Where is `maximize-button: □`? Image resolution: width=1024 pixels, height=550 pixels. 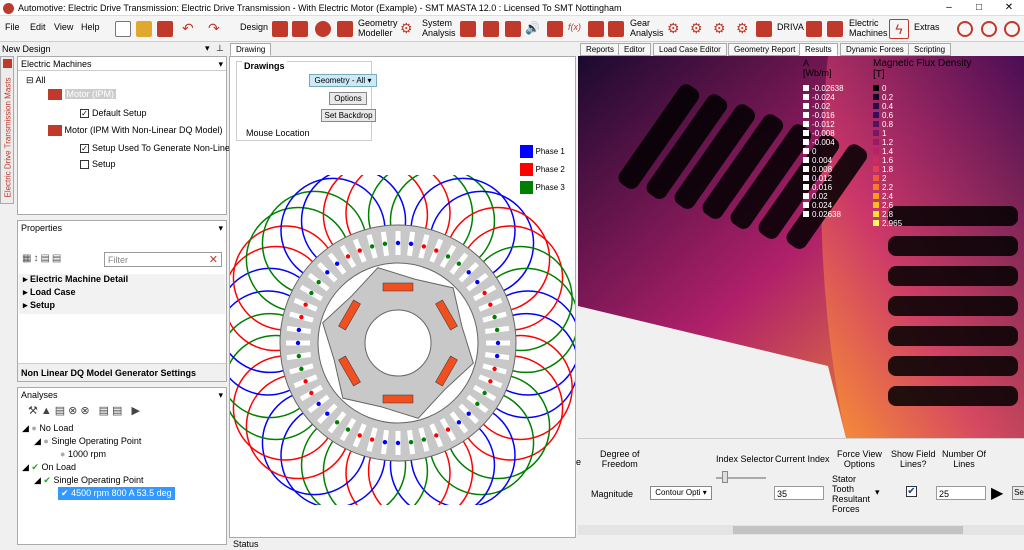
maximize-button: □ is located at coordinates (979, 8).